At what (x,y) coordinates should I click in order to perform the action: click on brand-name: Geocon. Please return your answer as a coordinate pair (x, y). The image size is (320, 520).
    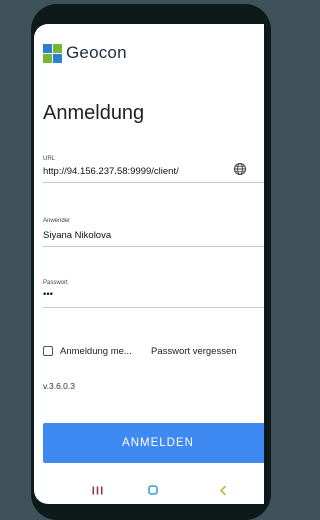
    Looking at the image, I should click on (96, 52).